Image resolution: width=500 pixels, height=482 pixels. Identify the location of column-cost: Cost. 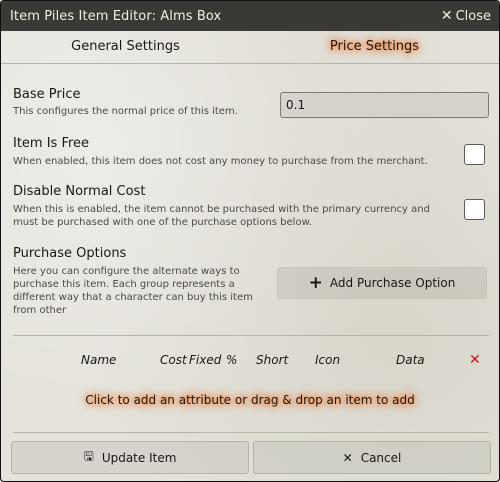
(173, 360).